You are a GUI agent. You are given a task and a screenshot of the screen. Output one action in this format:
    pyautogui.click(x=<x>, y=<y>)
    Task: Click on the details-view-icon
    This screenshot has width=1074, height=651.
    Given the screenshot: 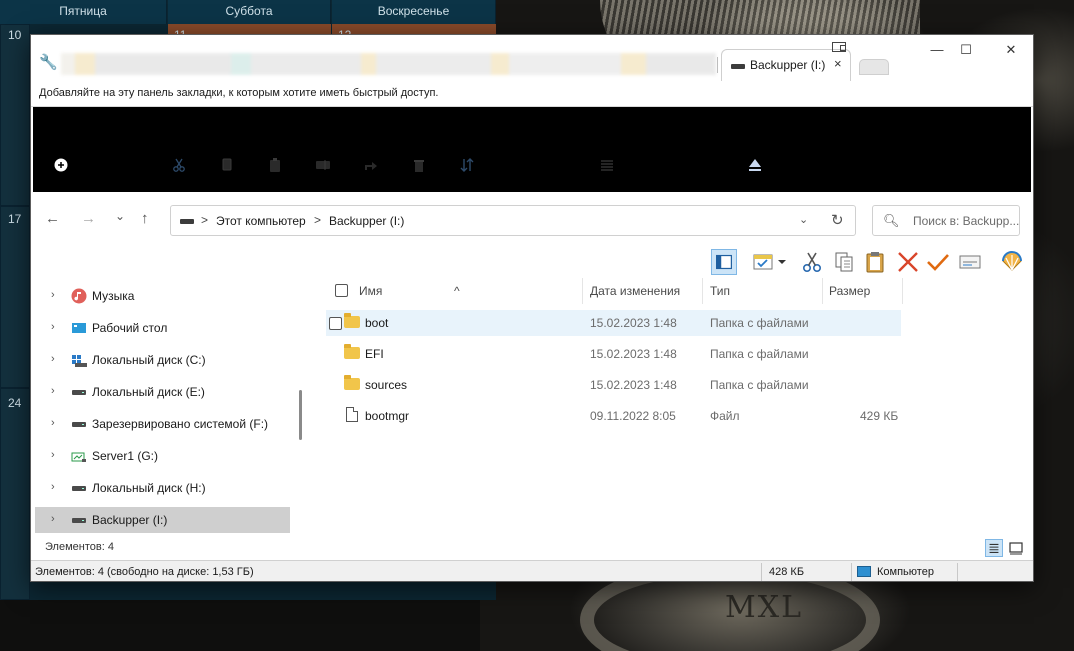 What is the action you would take?
    pyautogui.click(x=994, y=548)
    